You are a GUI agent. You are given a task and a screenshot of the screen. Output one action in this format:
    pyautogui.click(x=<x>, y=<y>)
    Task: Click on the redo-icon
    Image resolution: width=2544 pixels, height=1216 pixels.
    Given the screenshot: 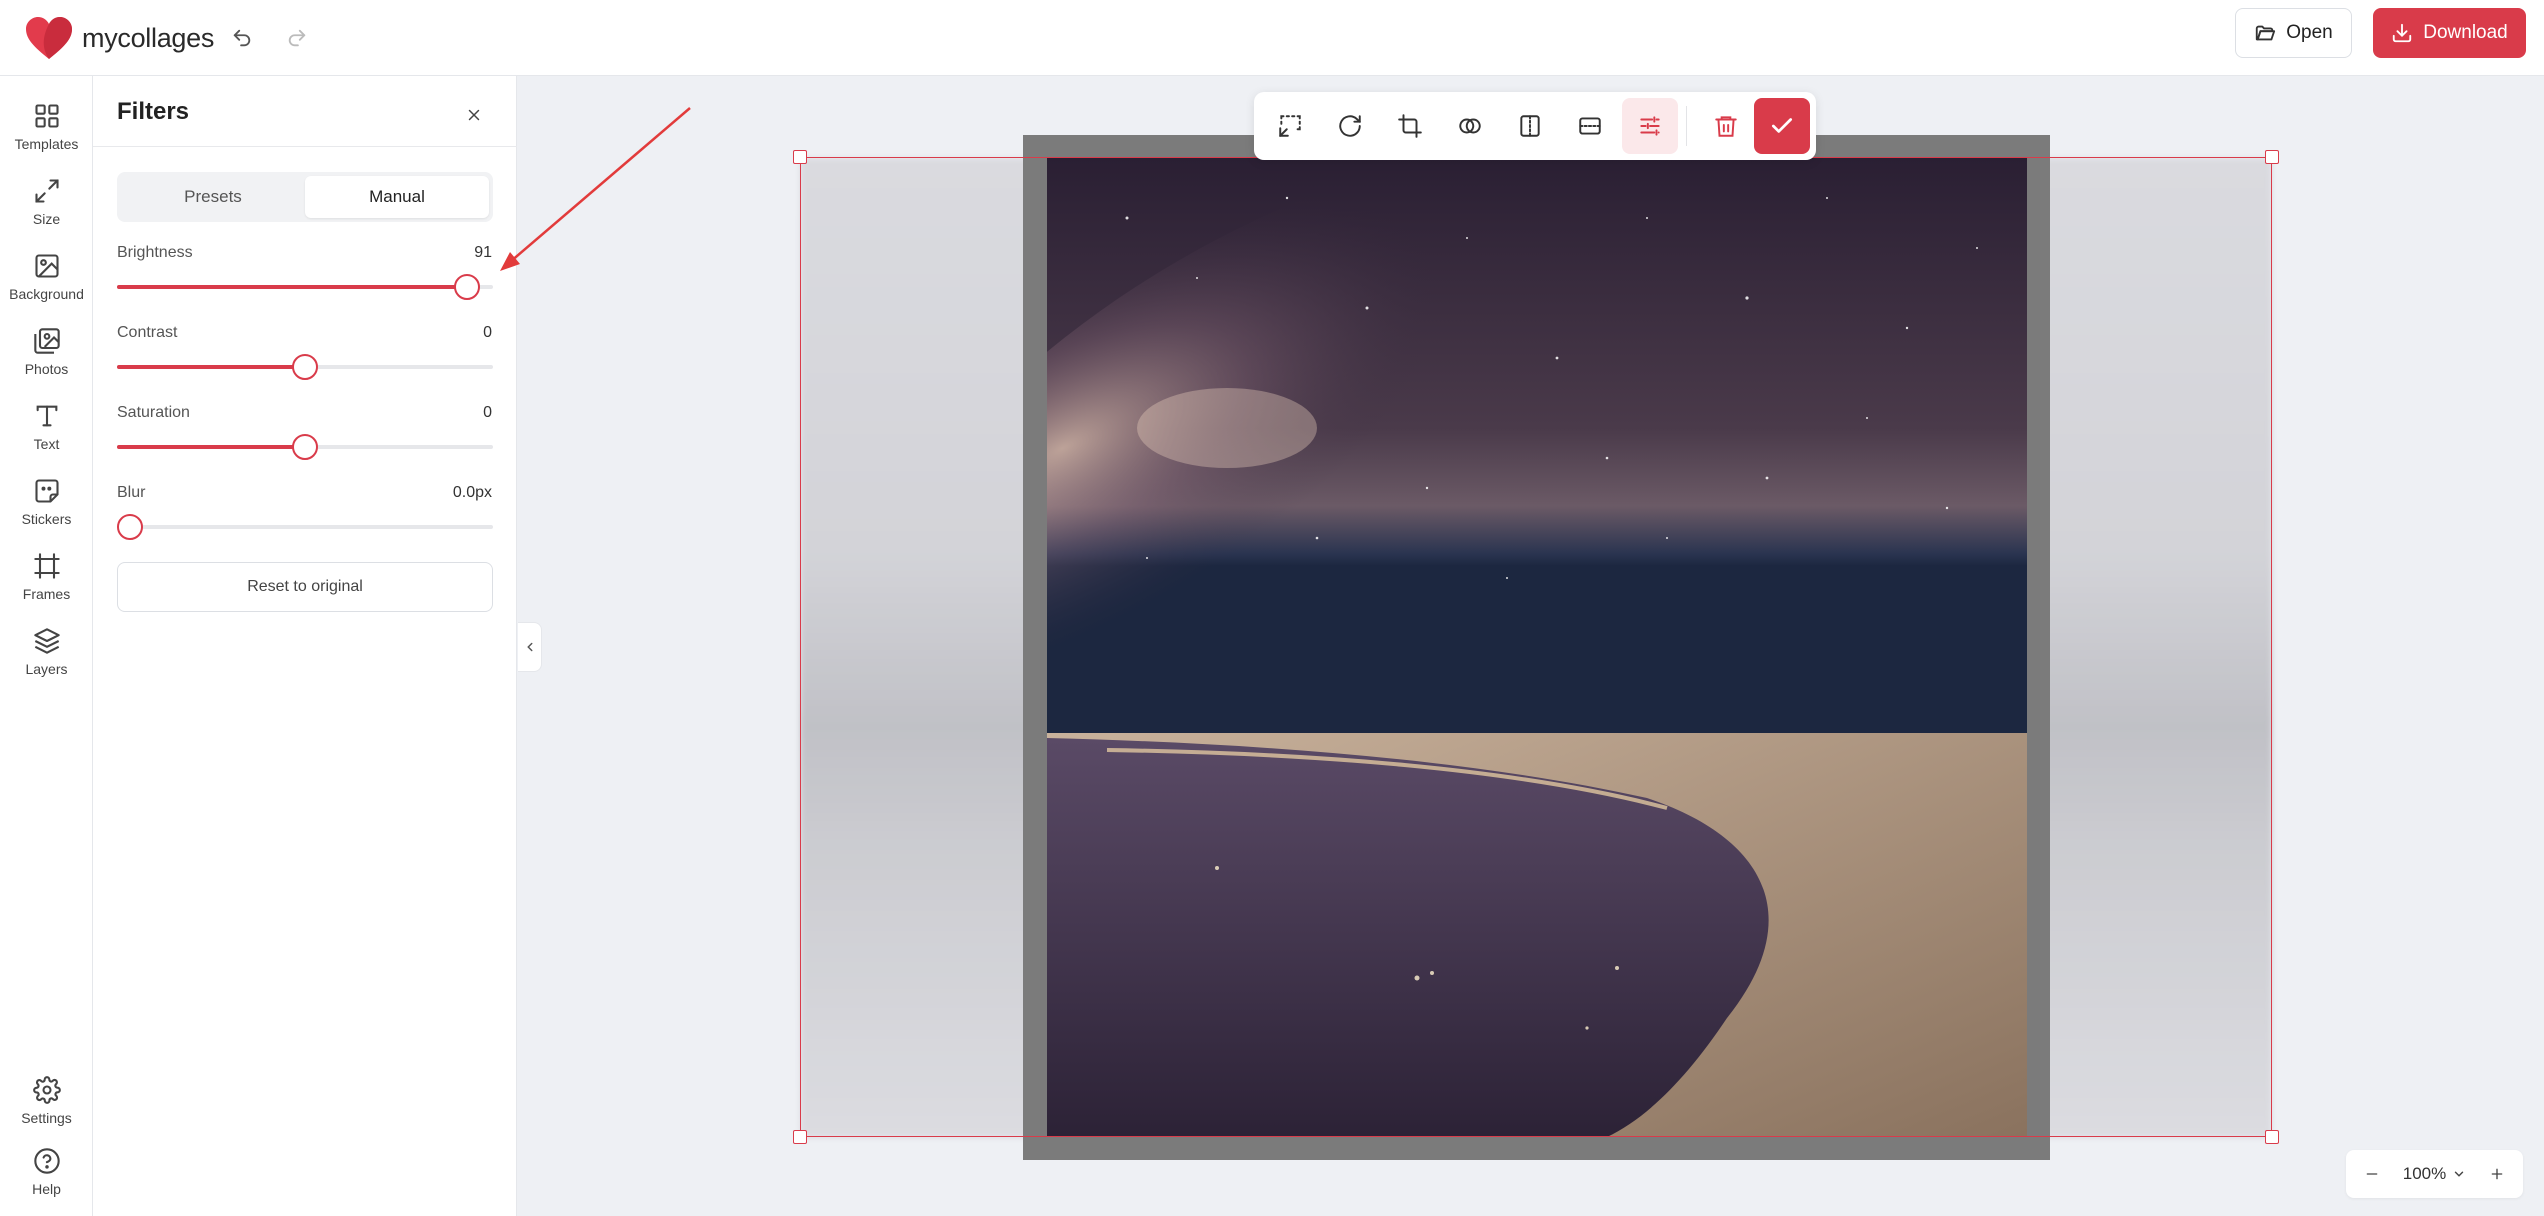 What is the action you would take?
    pyautogui.click(x=297, y=38)
    